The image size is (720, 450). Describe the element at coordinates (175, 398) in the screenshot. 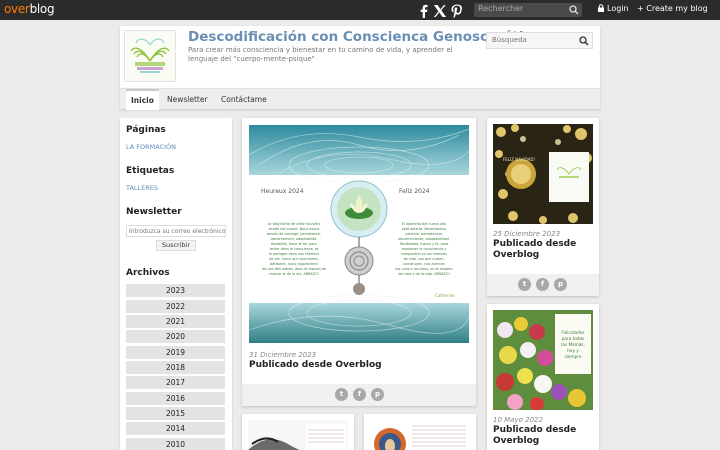

I see `archive-year: 2016` at that location.